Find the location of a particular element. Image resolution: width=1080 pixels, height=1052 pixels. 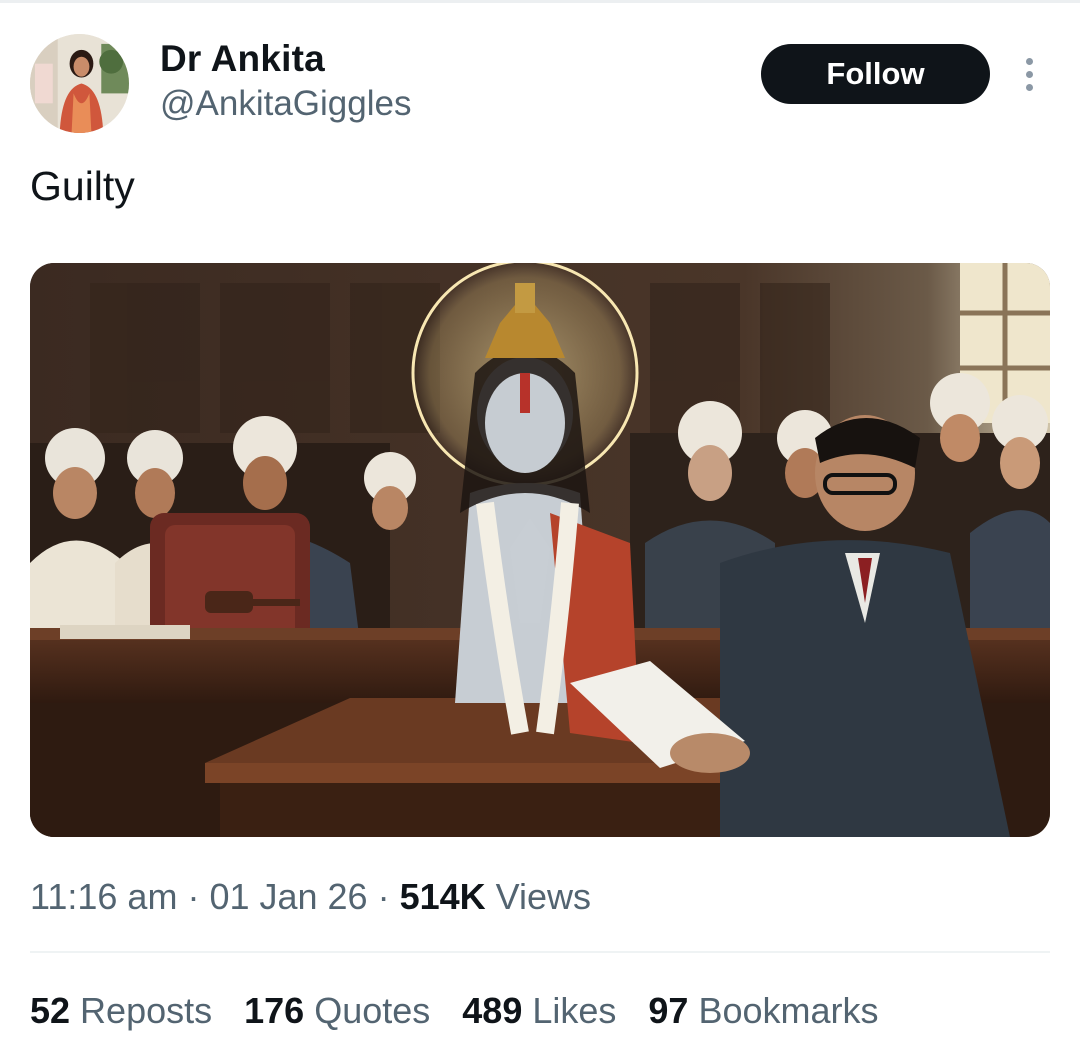

tweet-text: Guilty is located at coordinates (82, 186).